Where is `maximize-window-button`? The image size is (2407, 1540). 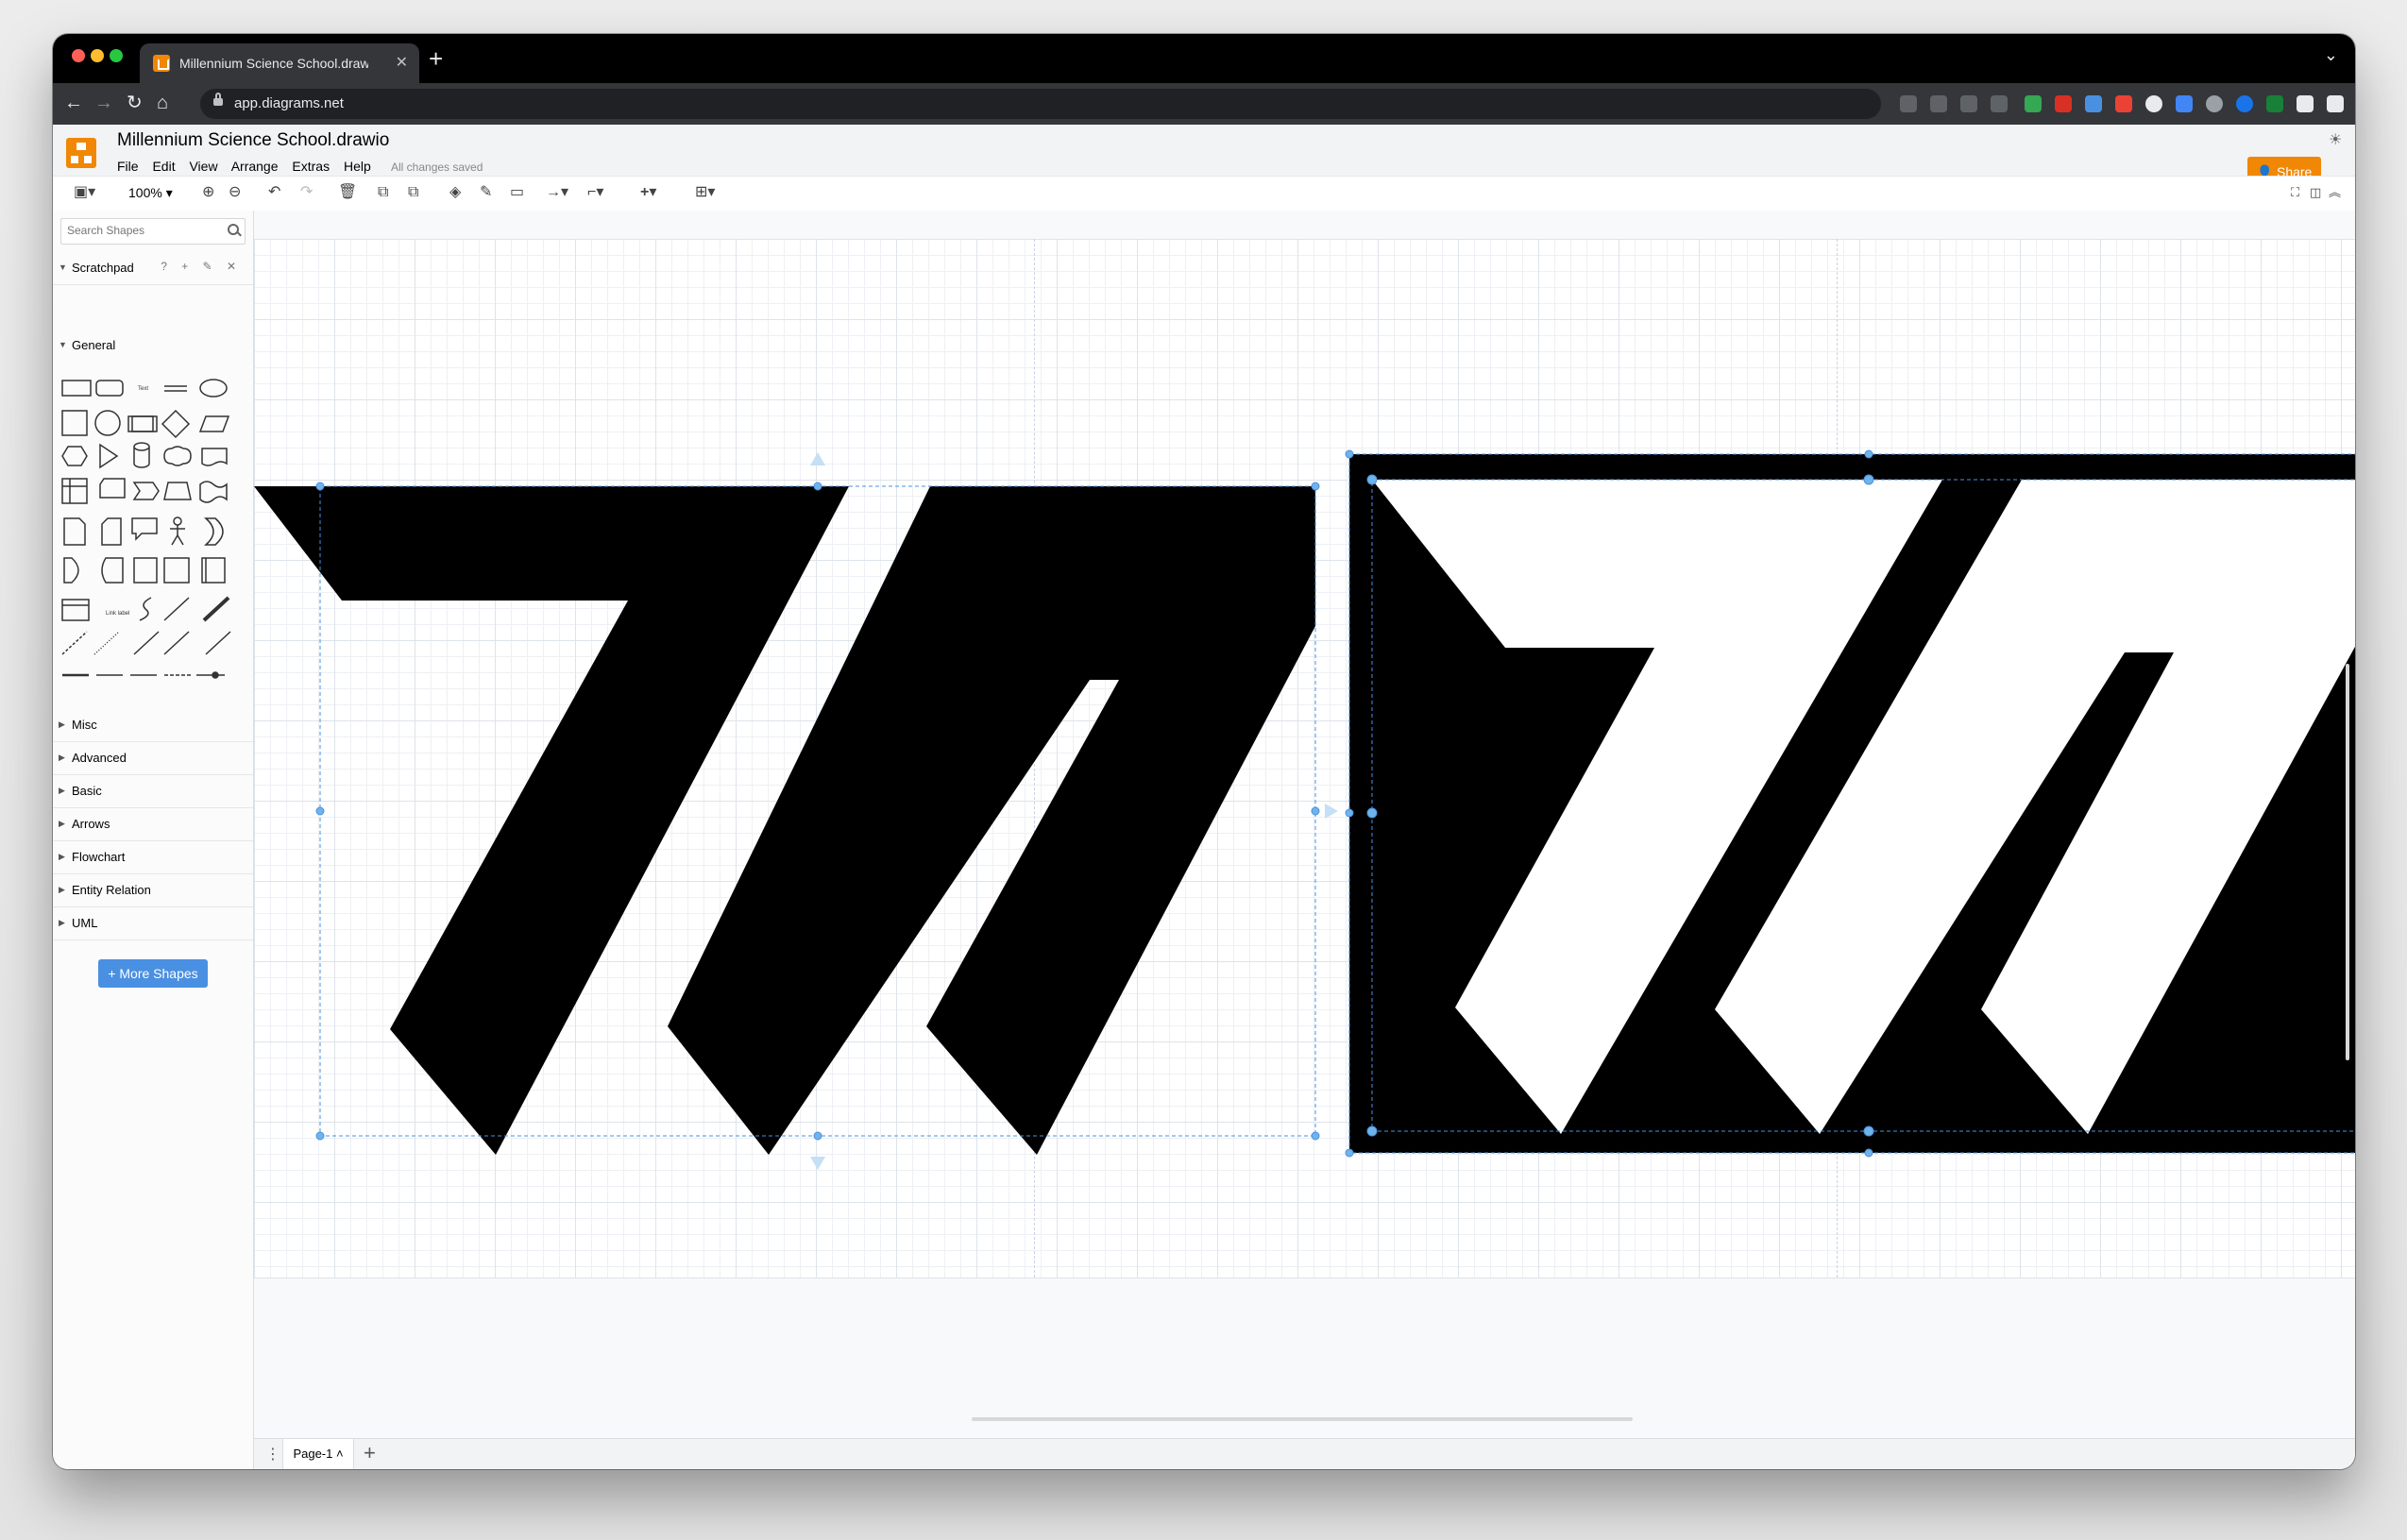 maximize-window-button is located at coordinates (116, 55).